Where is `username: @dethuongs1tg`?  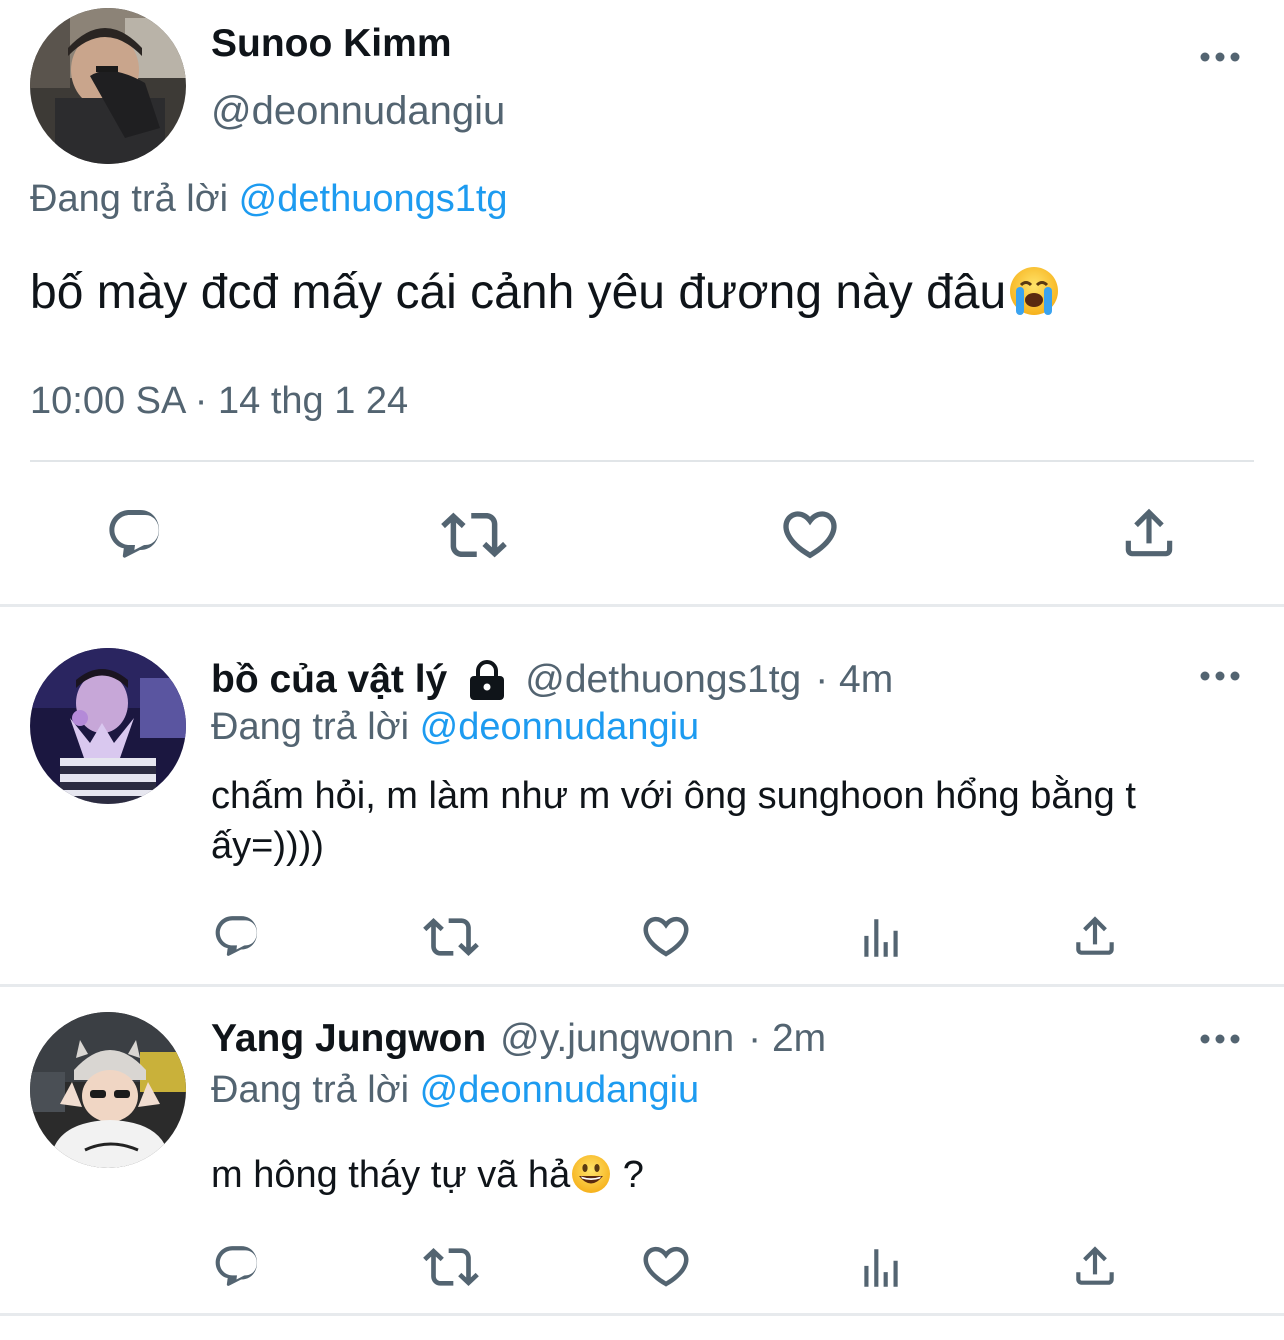 username: @dethuongs1tg is located at coordinates (663, 680).